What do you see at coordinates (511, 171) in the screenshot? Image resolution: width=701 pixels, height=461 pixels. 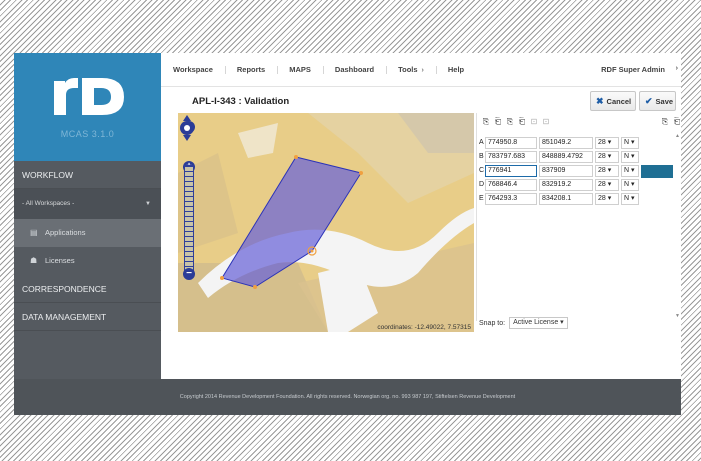 I see `easting-field: 776941` at bounding box center [511, 171].